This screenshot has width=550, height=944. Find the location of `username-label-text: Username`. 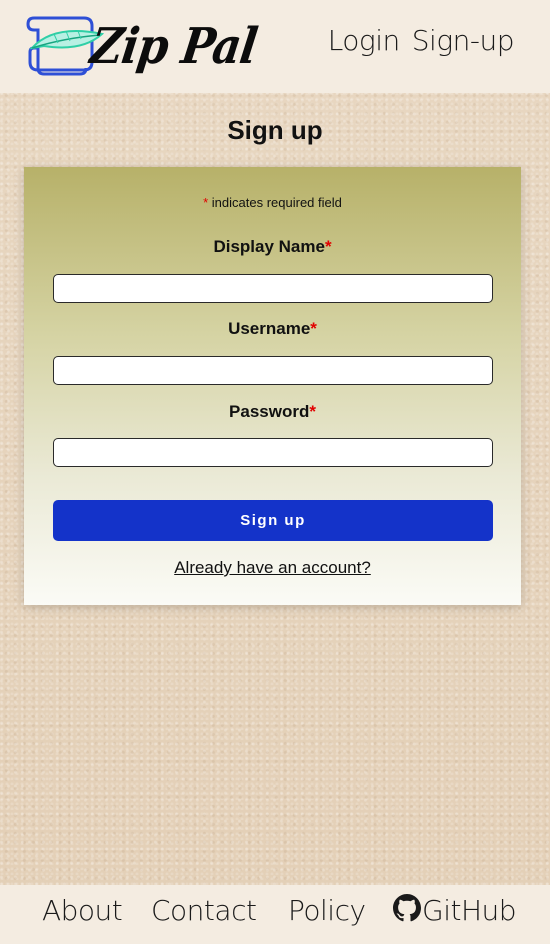

username-label-text: Username is located at coordinates (269, 328).